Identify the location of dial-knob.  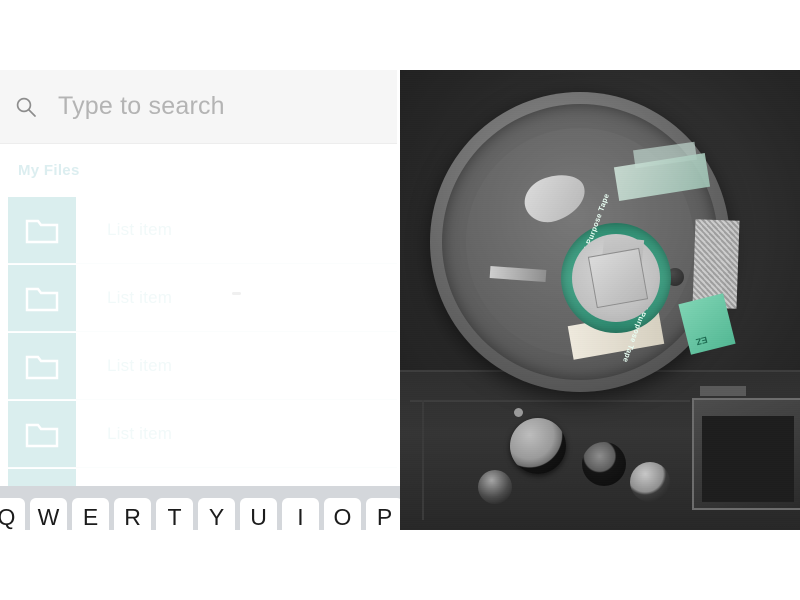
(495, 487).